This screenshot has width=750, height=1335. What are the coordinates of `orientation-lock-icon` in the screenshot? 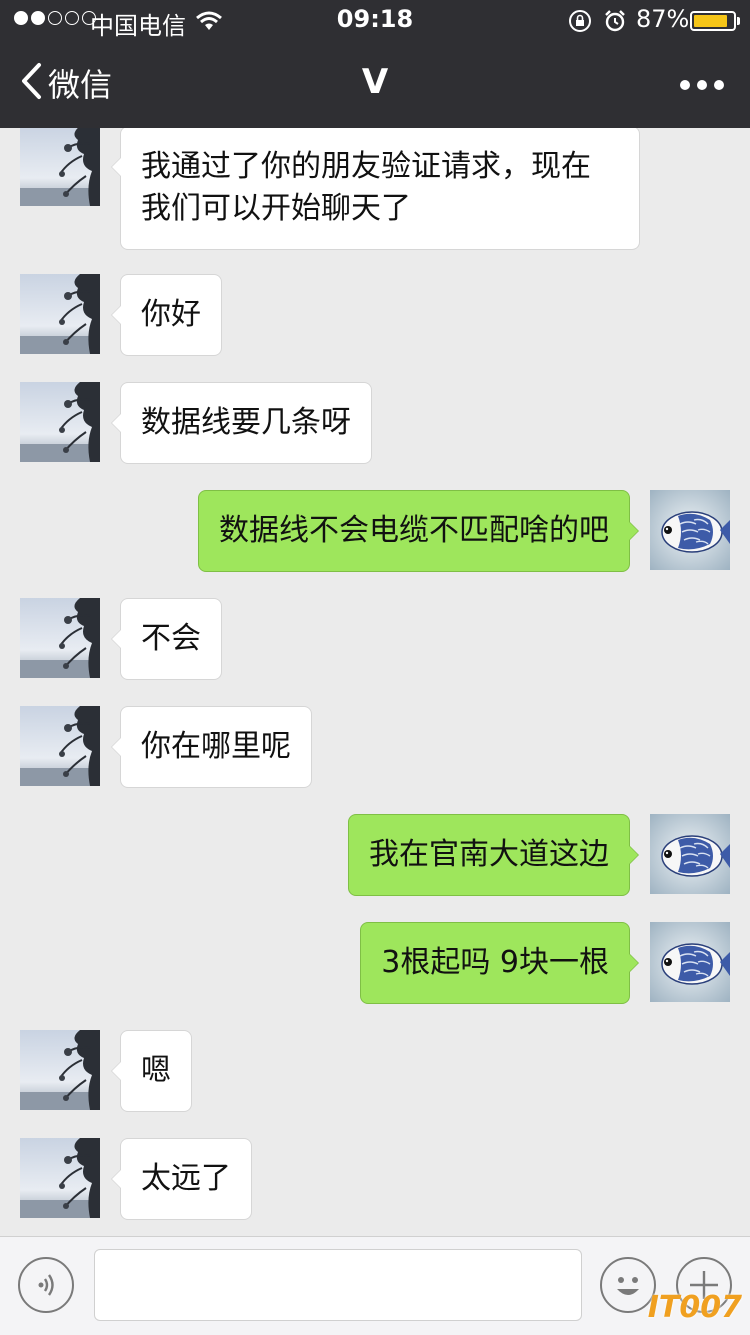 It's located at (580, 24).